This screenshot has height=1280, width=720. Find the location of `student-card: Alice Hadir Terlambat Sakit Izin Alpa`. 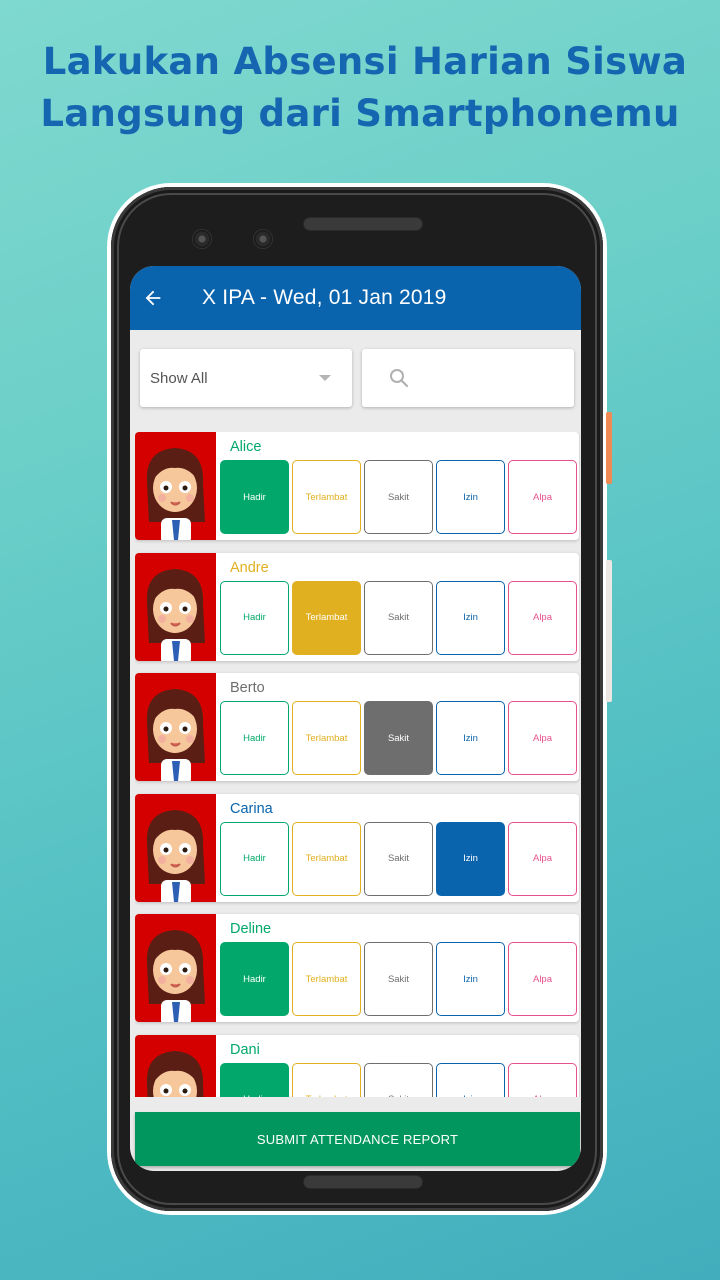

student-card: Alice Hadir Terlambat Sakit Izin Alpa is located at coordinates (357, 486).